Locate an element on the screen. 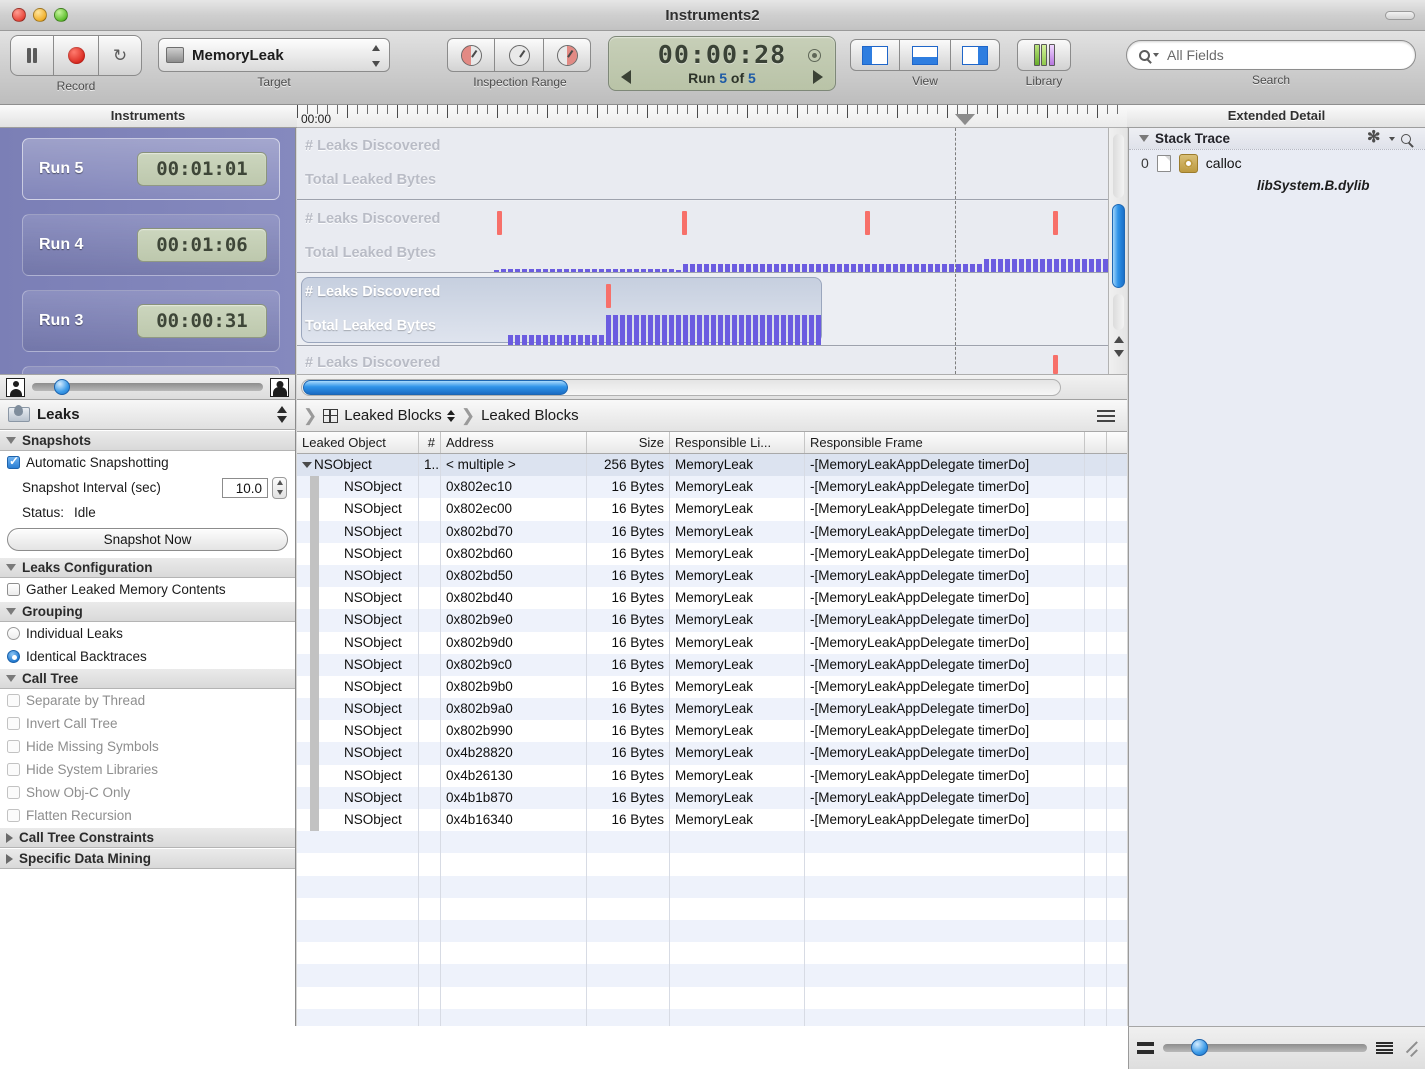  row-height-small-icon is located at coordinates (1384, 1048).